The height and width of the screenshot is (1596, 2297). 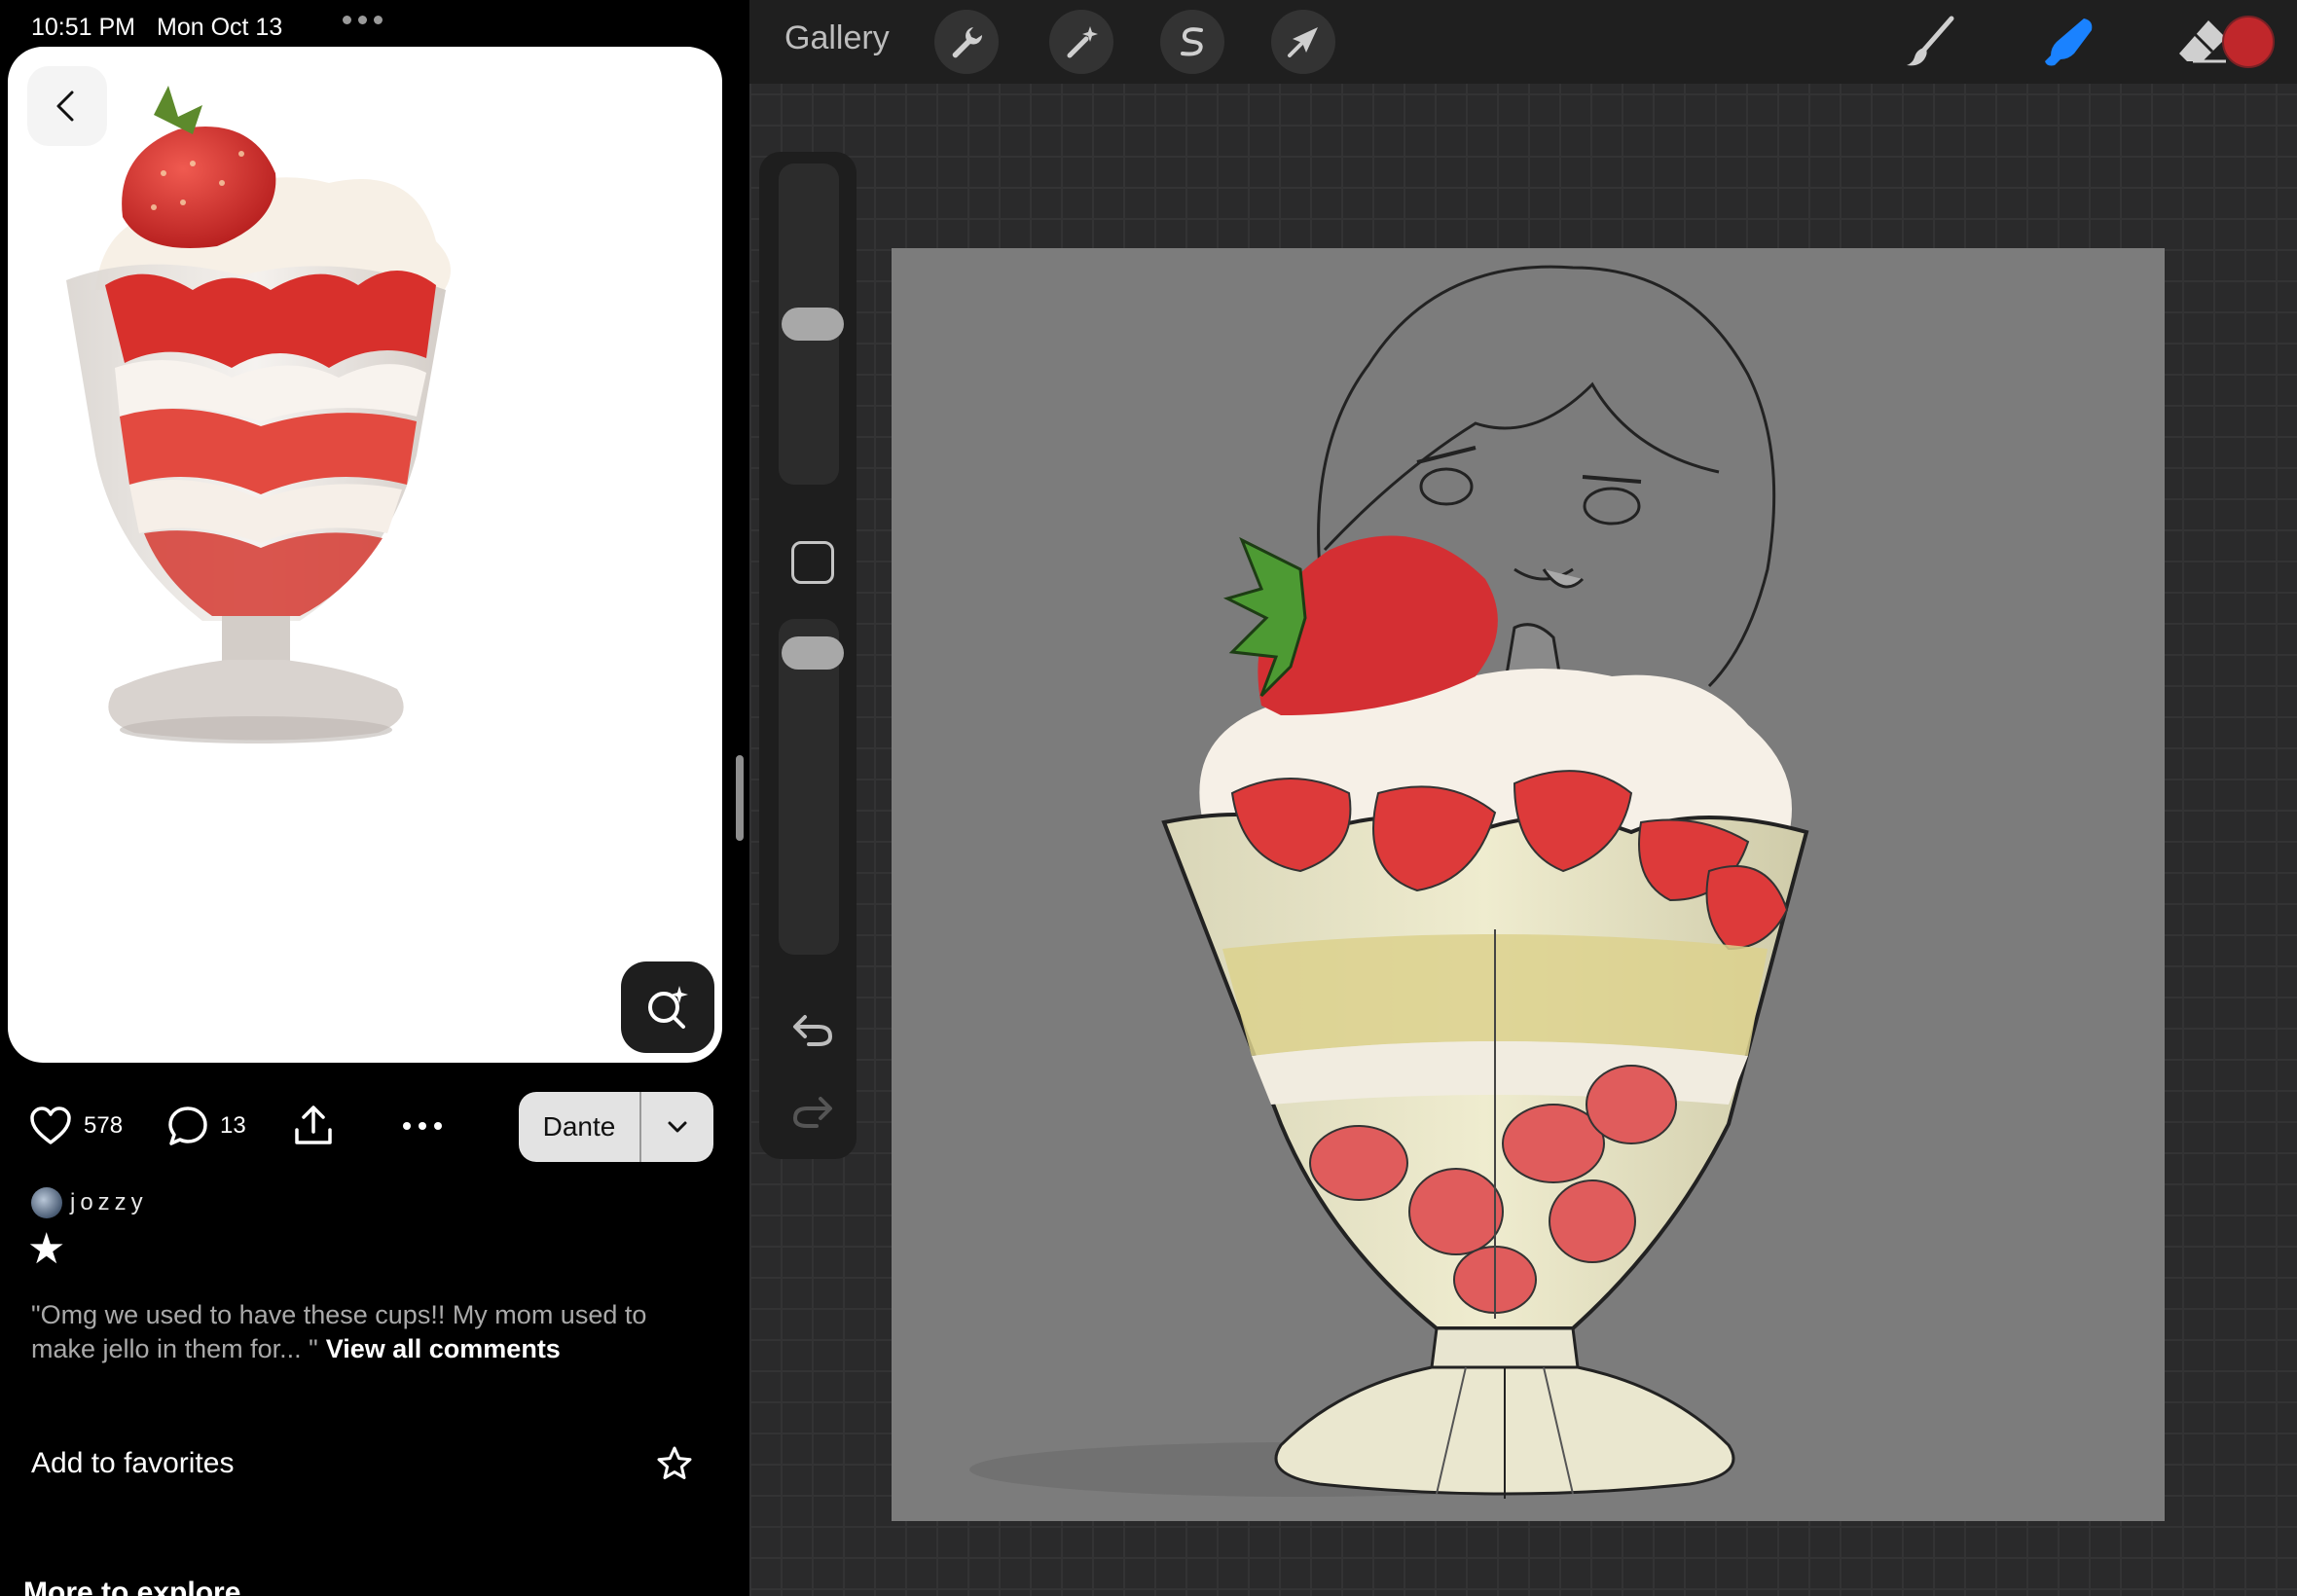 What do you see at coordinates (233, 1125) in the screenshot?
I see `comment-count: 13` at bounding box center [233, 1125].